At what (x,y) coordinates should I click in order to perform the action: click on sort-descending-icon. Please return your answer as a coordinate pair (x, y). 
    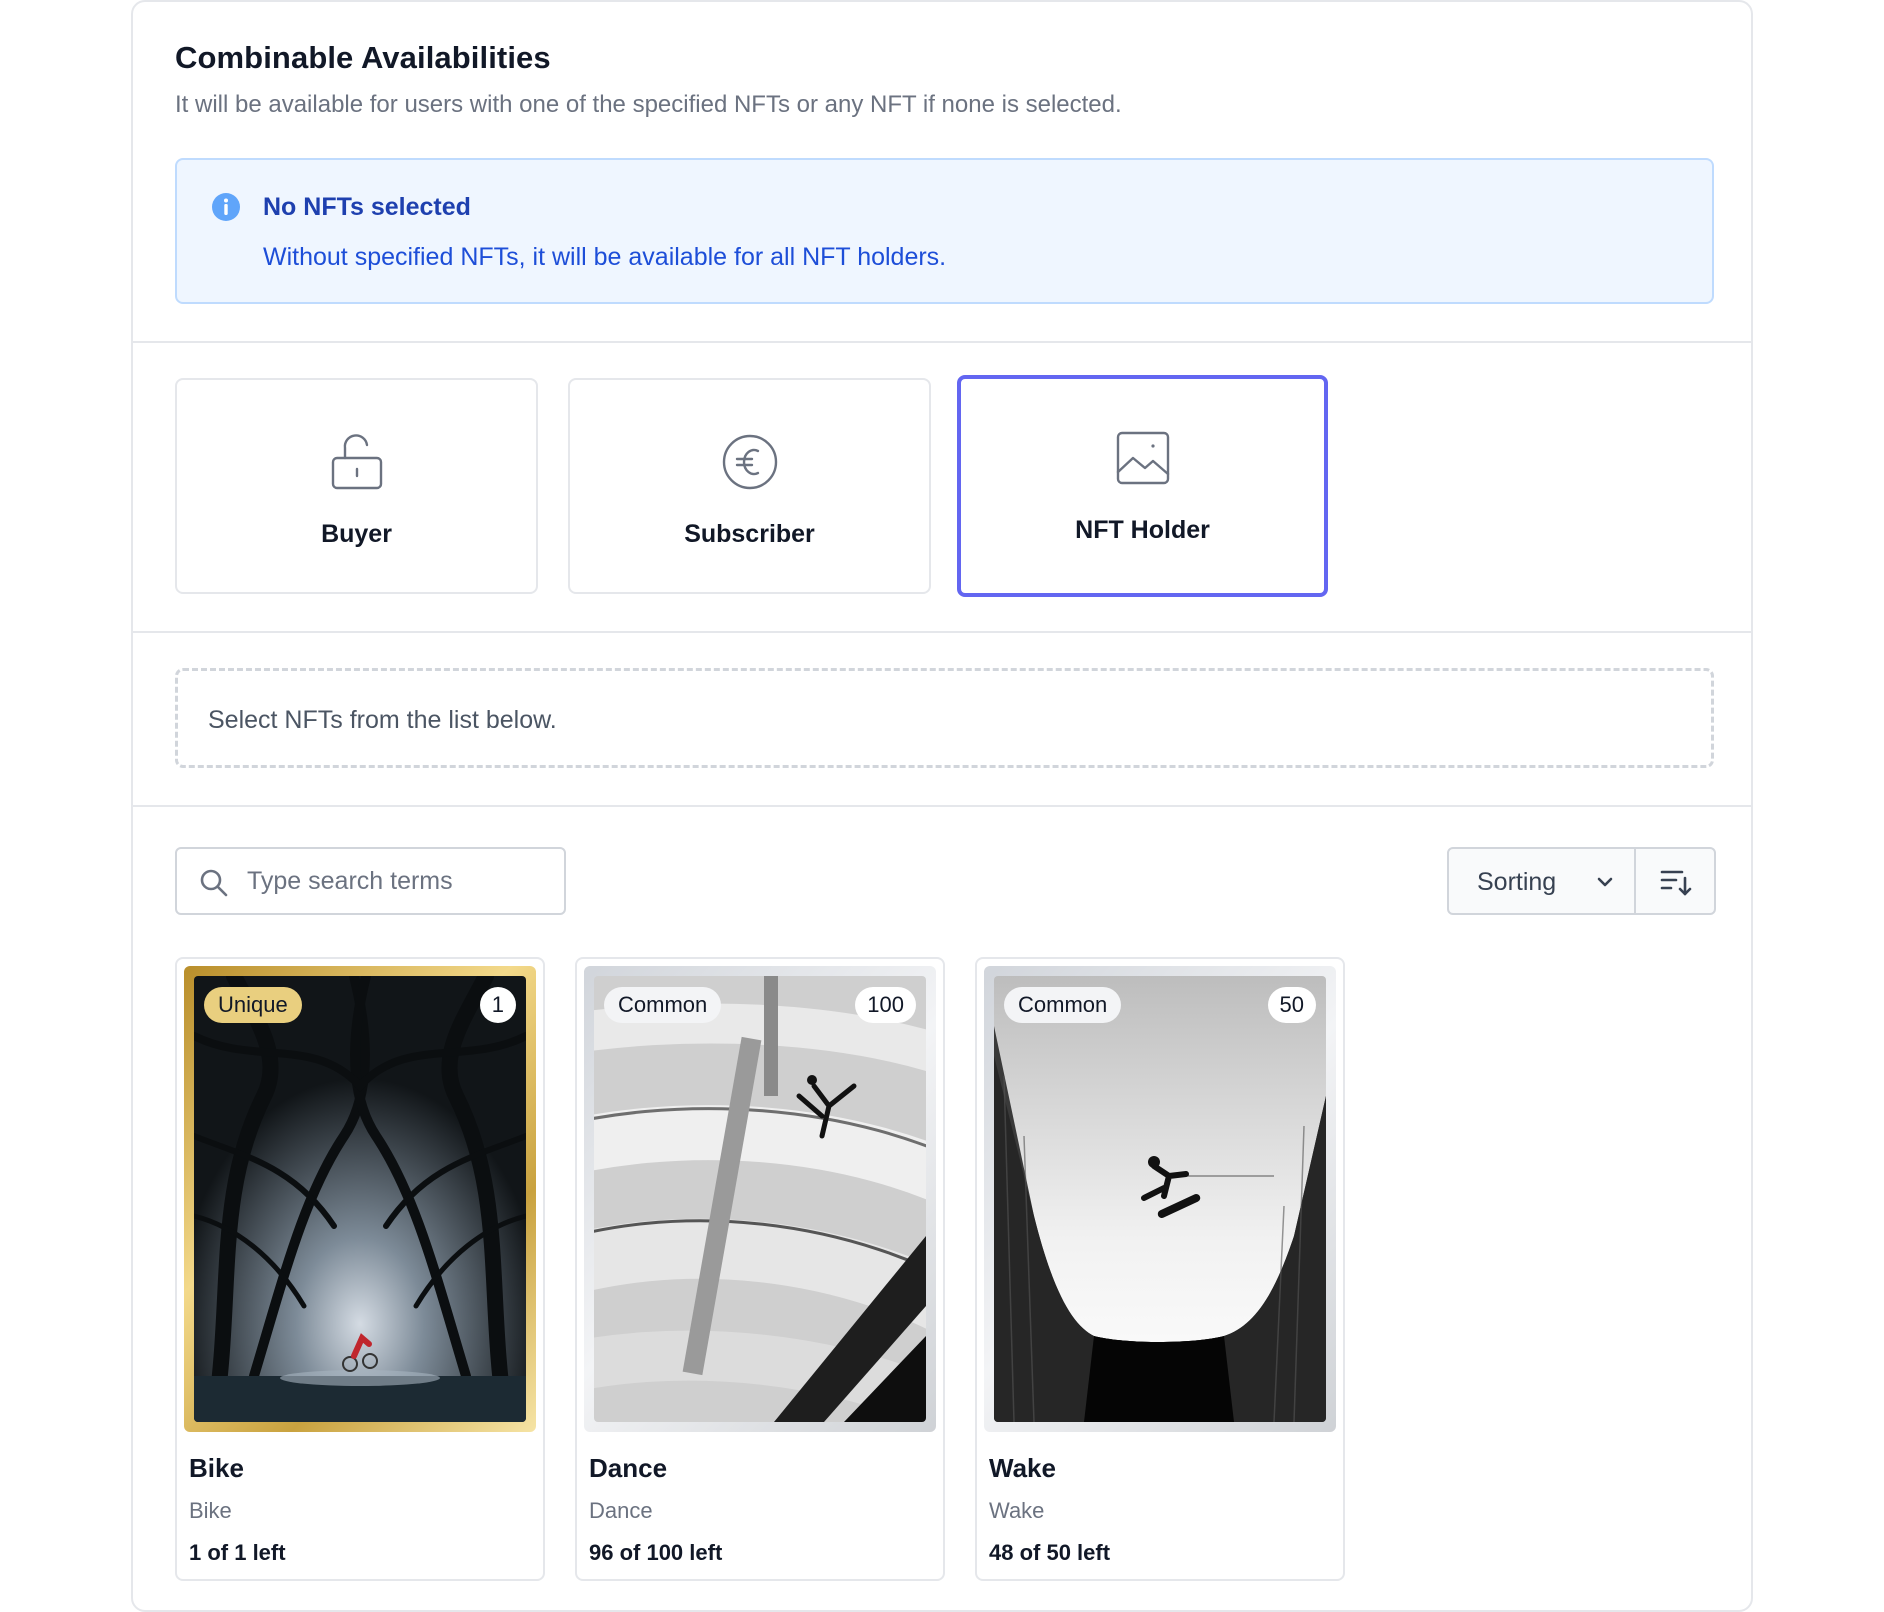
    Looking at the image, I should click on (1676, 883).